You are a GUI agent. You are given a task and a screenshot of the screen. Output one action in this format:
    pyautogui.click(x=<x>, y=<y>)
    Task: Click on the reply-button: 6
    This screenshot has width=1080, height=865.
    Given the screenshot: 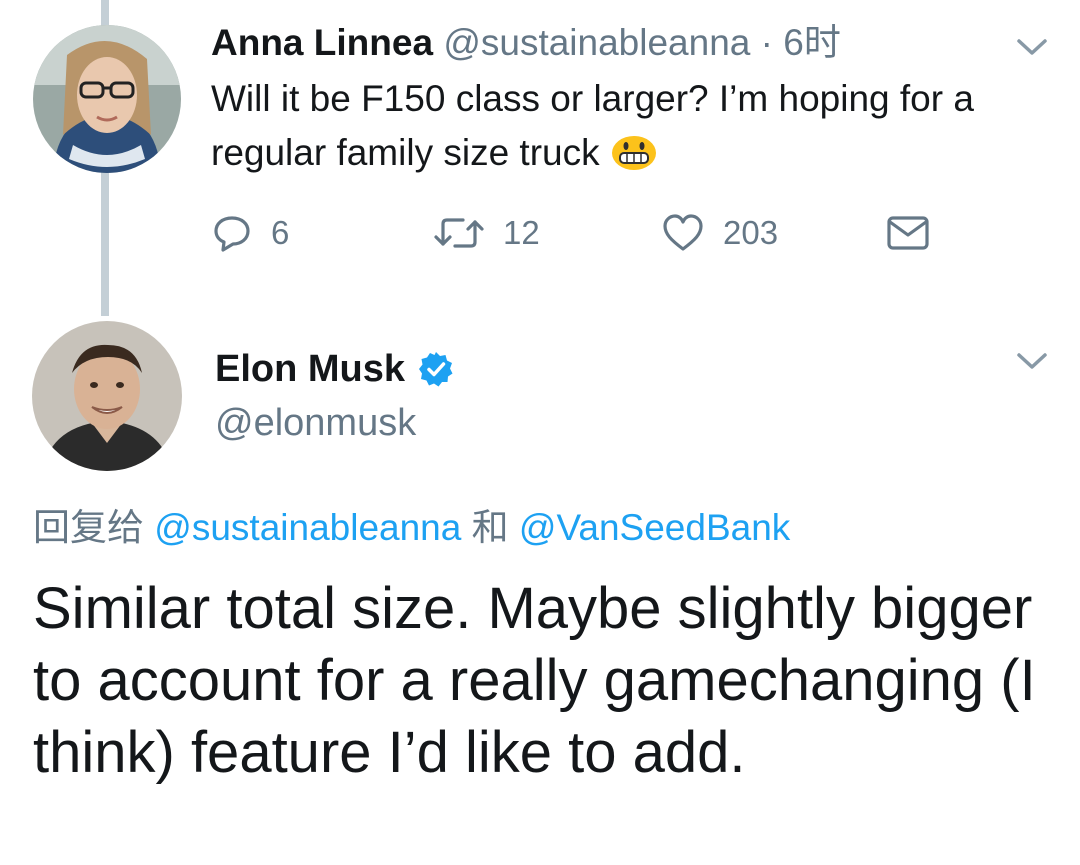 What is the action you would take?
    pyautogui.click(x=250, y=233)
    